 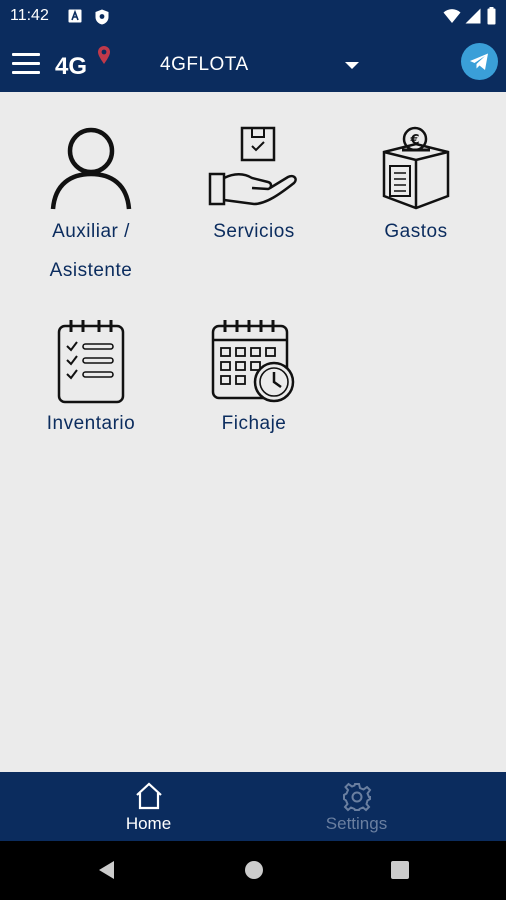 What do you see at coordinates (452, 16) in the screenshot?
I see `wifi-icon` at bounding box center [452, 16].